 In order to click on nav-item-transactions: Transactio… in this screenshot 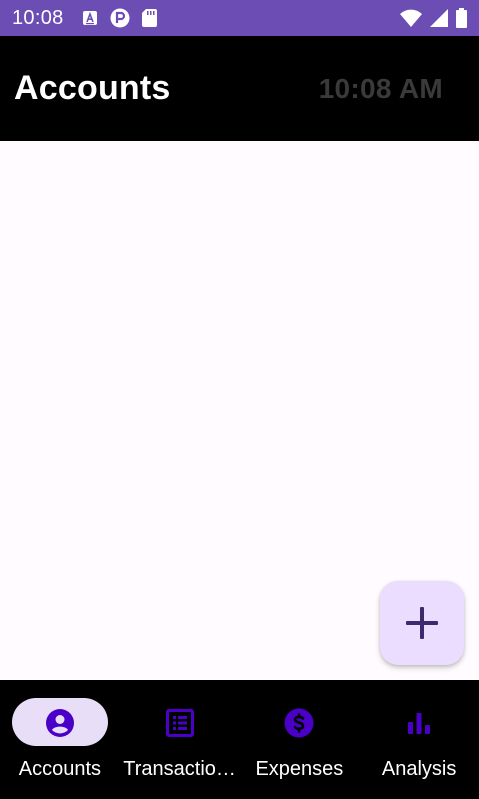, I will do `click(180, 739)`.